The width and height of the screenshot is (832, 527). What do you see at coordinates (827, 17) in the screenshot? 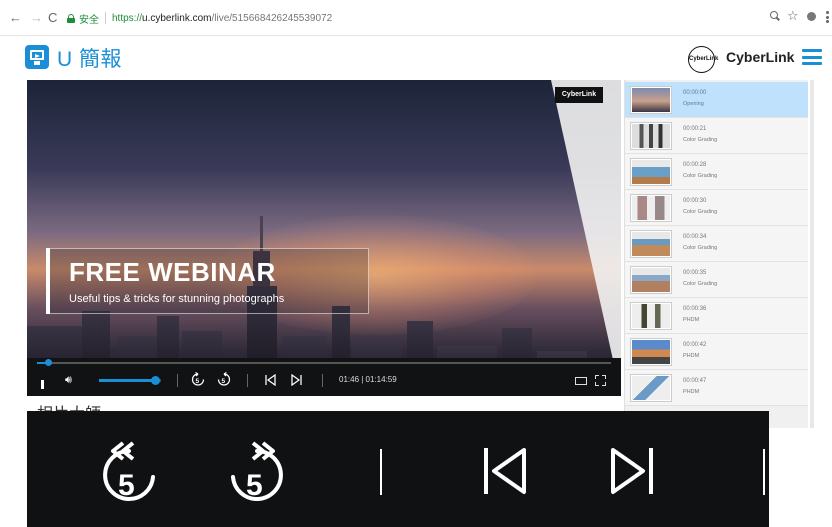
I see `menu-dots-icon` at bounding box center [827, 17].